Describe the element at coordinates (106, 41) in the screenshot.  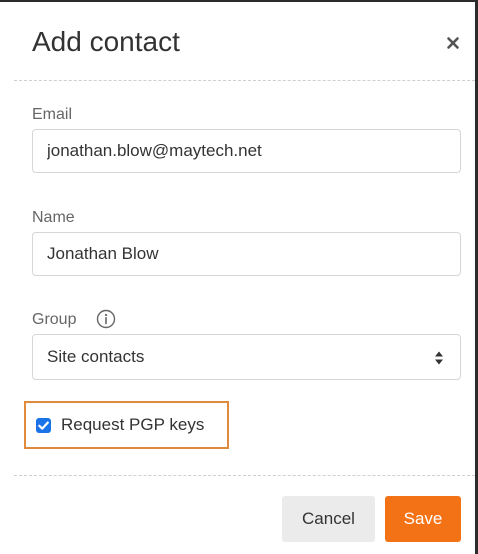
I see `dialog-title: Add contact` at that location.